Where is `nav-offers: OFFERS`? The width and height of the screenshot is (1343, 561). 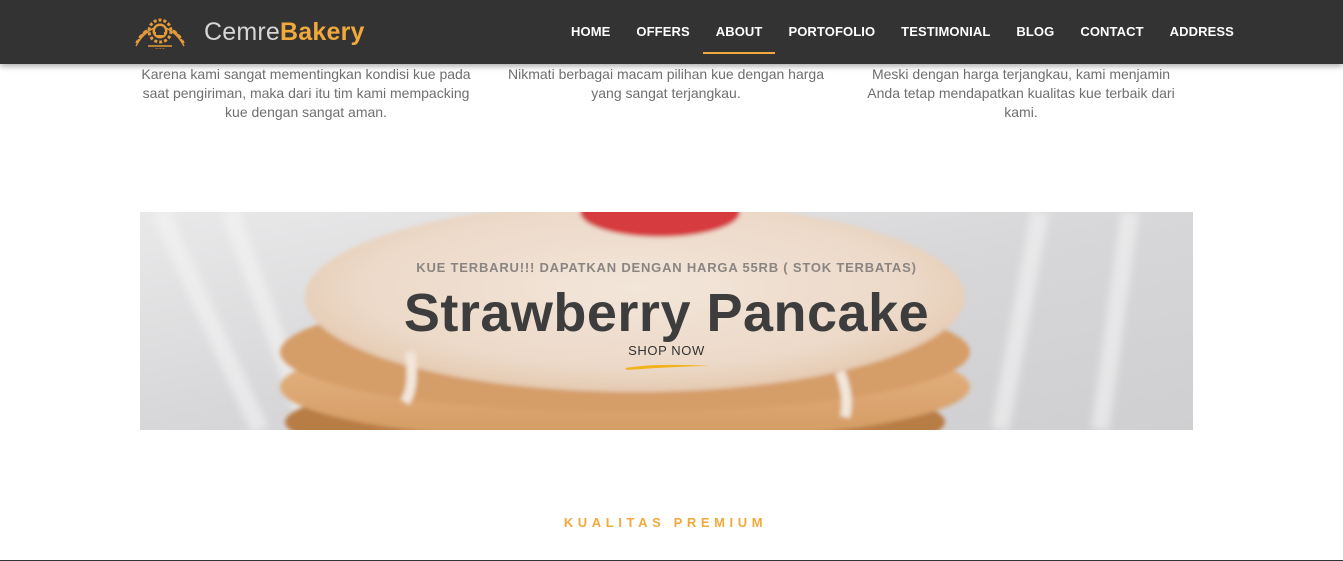
nav-offers: OFFERS is located at coordinates (662, 32).